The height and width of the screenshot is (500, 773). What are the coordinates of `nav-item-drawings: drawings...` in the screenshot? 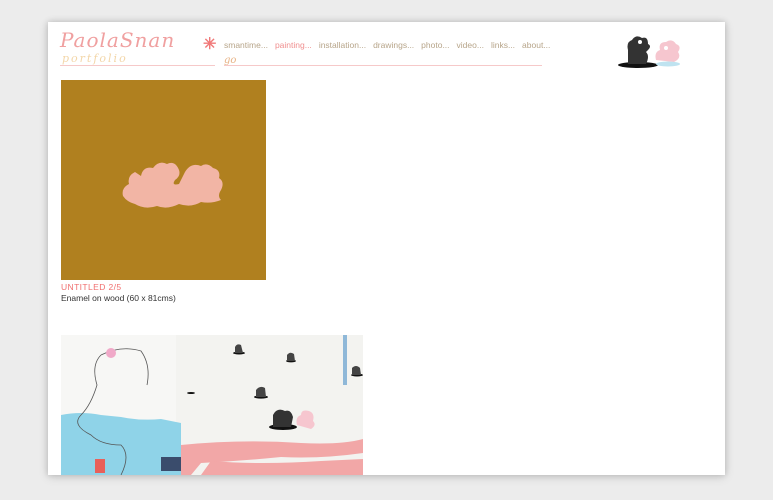 It's located at (393, 45).